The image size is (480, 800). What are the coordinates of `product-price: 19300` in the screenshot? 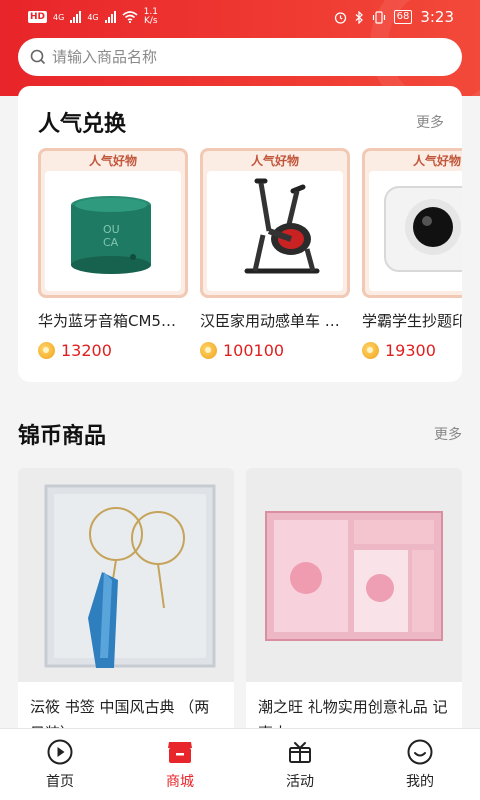 It's located at (412, 350).